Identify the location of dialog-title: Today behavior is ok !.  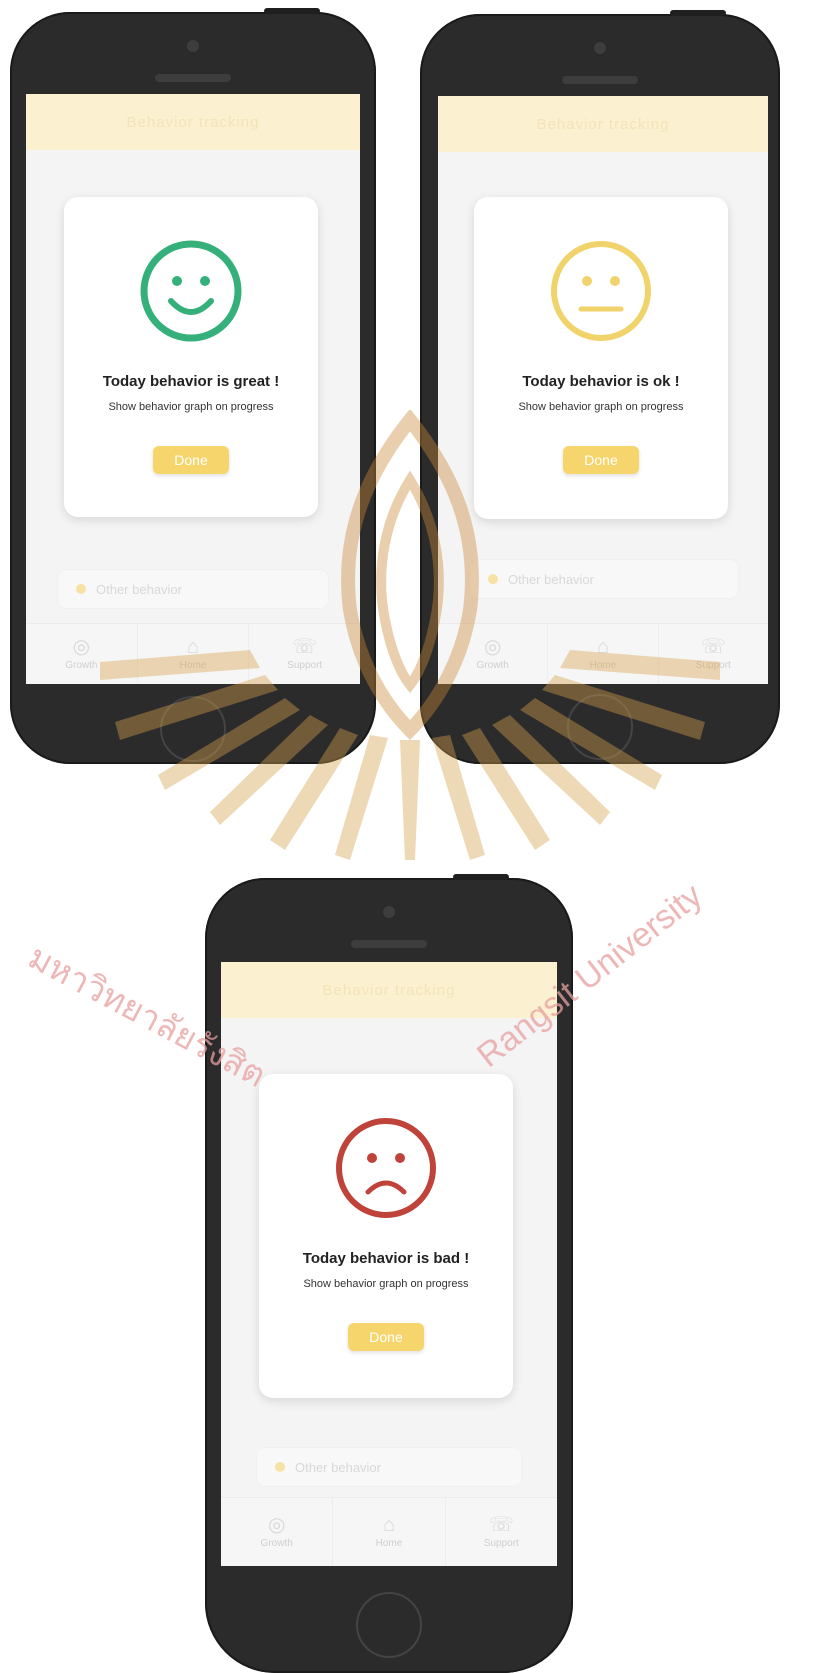
(601, 381).